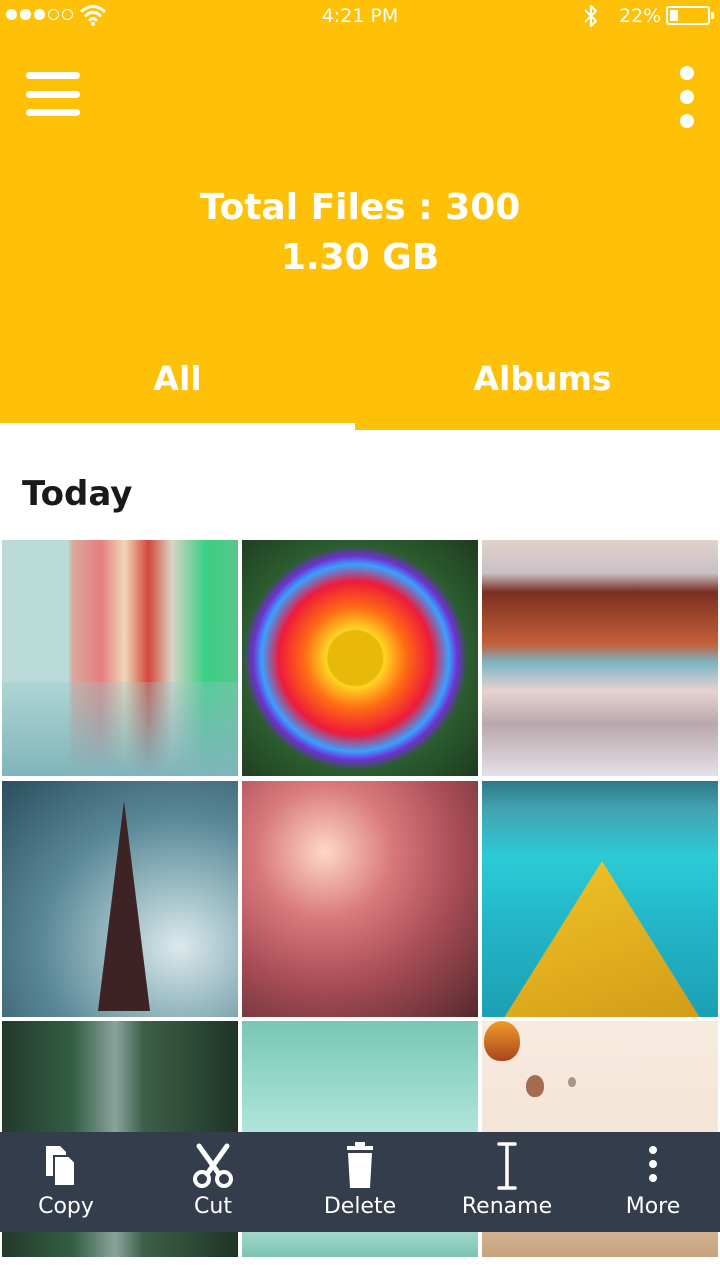 Image resolution: width=720 pixels, height=1280 pixels. Describe the element at coordinates (653, 1206) in the screenshot. I see `more-label: More` at that location.